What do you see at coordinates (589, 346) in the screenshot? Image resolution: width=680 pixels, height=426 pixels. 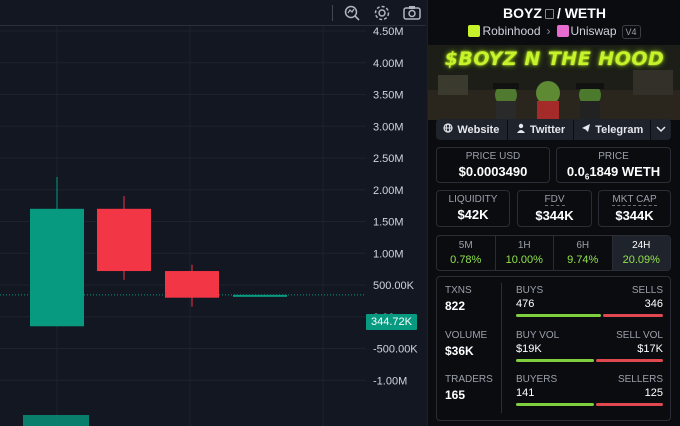 I see `buy-sell-volume-stat: BUY VOL SELL VOL $19K $17K` at bounding box center [589, 346].